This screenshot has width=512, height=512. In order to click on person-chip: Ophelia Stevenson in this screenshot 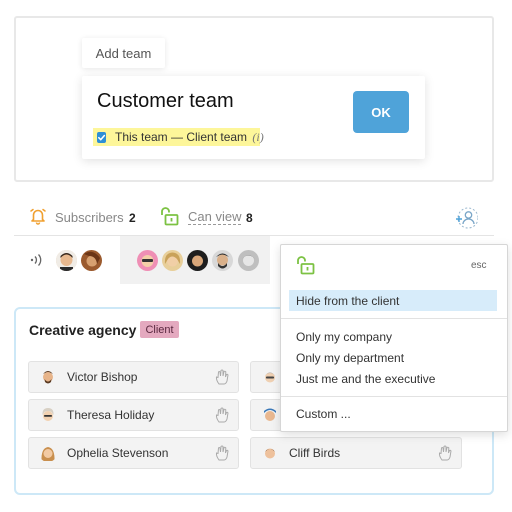, I will do `click(133, 453)`.